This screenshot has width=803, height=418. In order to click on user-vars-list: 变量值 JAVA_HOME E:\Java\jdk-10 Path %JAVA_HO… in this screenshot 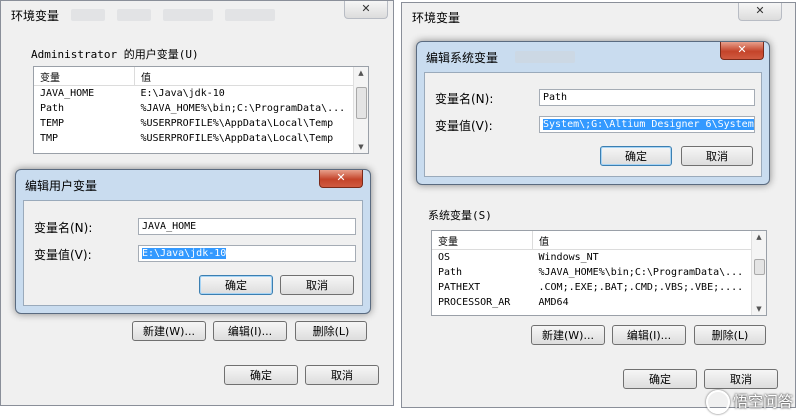, I will do `click(201, 110)`.